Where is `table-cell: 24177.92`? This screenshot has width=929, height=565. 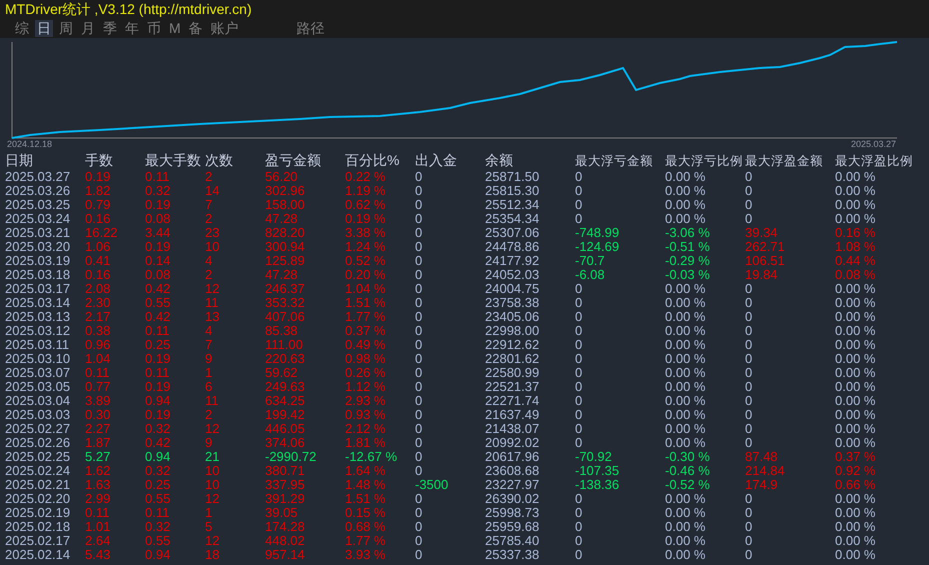 table-cell: 24177.92 is located at coordinates (512, 260).